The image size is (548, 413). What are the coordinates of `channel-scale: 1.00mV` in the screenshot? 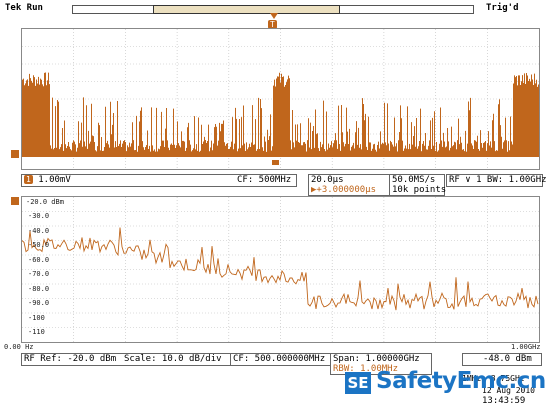 It's located at (54, 180).